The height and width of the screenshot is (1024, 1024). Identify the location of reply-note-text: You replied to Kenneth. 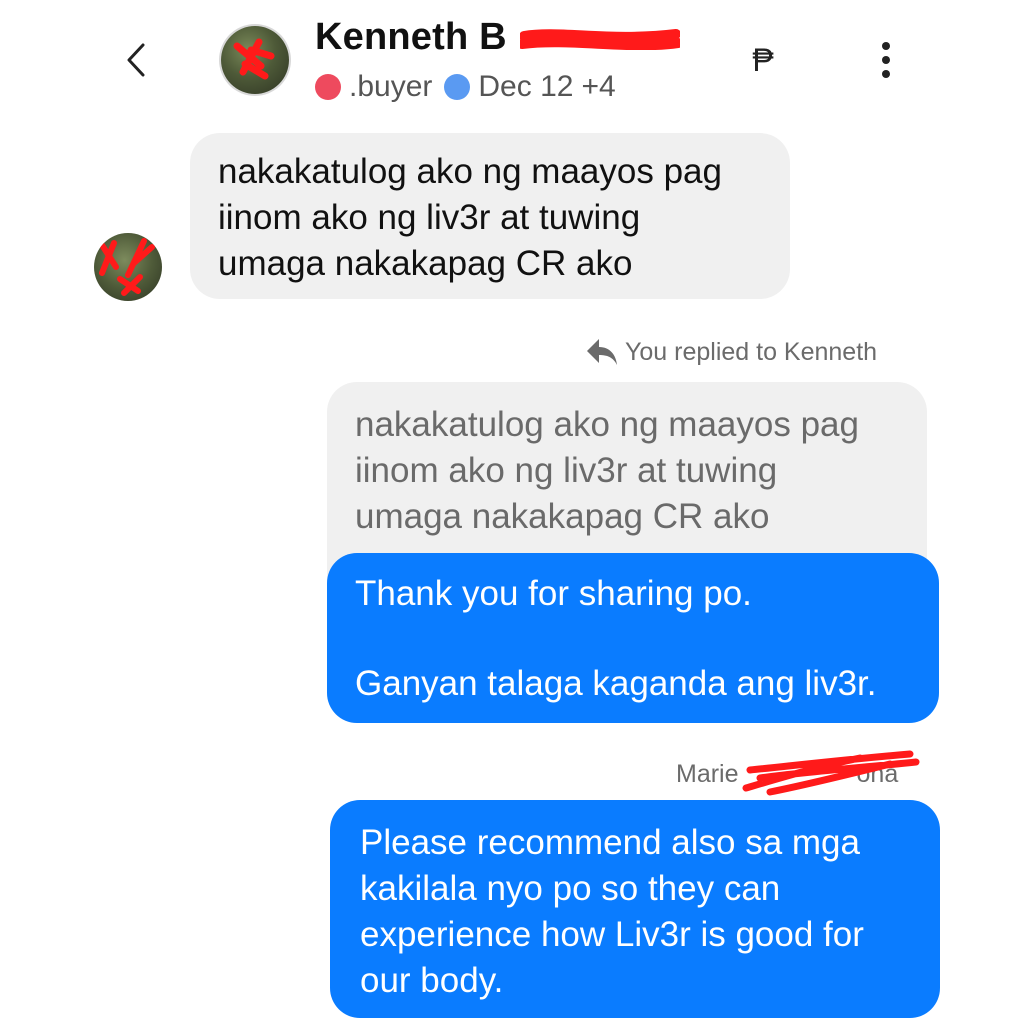
(751, 351).